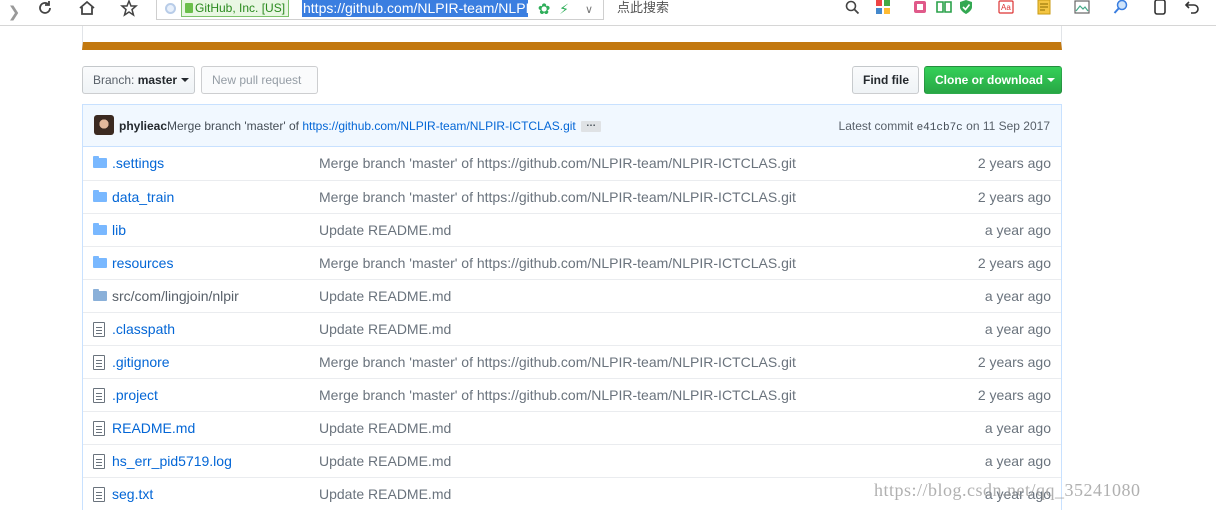 Image resolution: width=1216 pixels, height=510 pixels. I want to click on reload-icon, so click(45, 9).